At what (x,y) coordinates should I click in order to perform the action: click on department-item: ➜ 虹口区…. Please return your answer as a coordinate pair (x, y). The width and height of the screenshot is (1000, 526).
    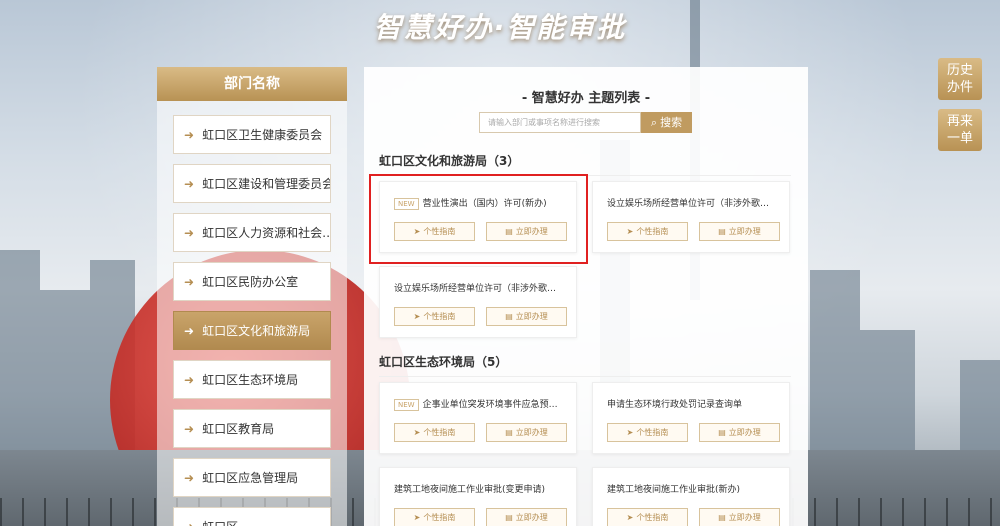
    Looking at the image, I should click on (252, 516).